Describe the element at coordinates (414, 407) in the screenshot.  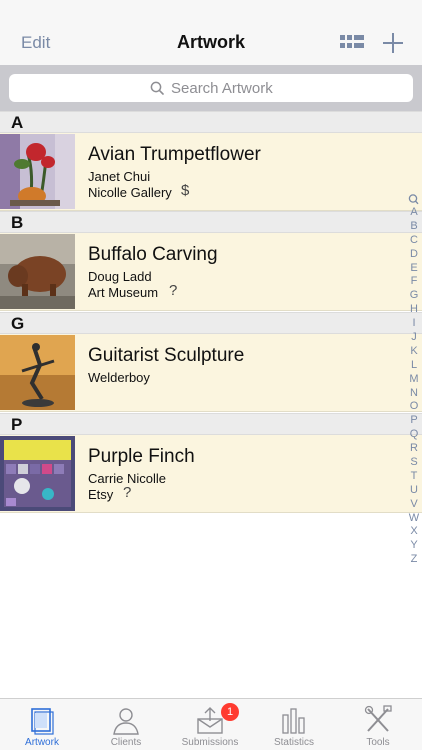
I see `index-letter: O` at that location.